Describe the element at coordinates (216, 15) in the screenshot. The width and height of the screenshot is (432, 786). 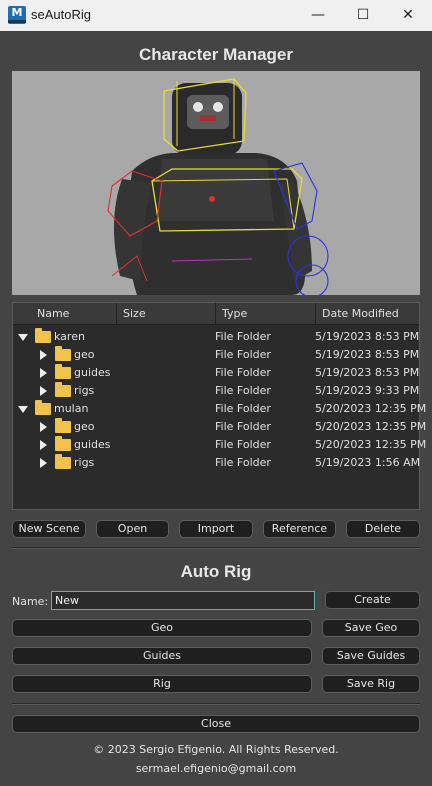
I see `window-titlebar: M seAutoRig — ☐ ✕` at that location.